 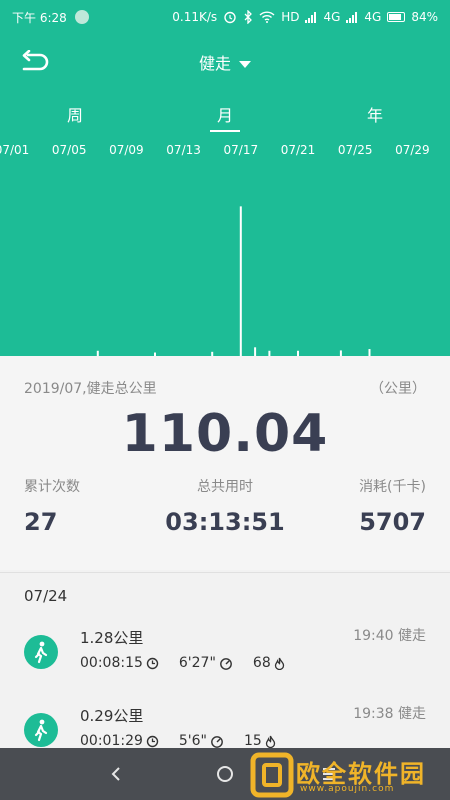 I want to click on record-time: 19:40 健走, so click(x=389, y=636).